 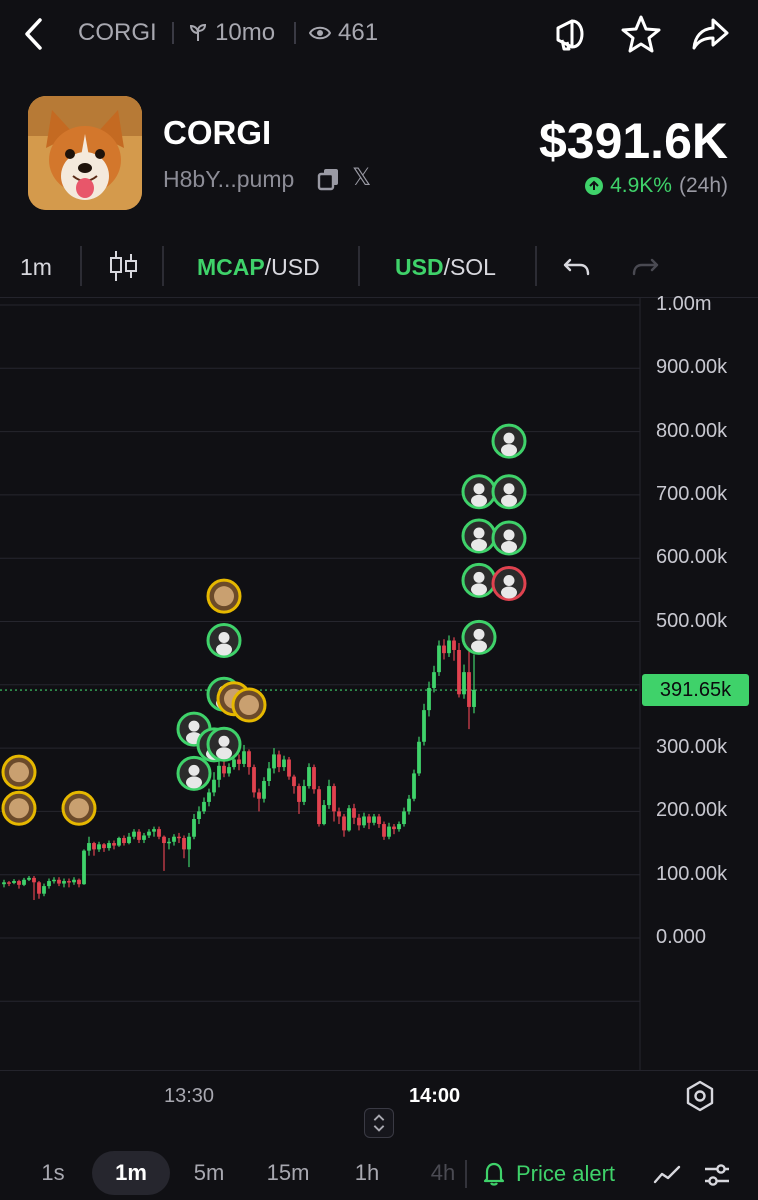 I want to click on token-avatar, so click(x=85, y=153).